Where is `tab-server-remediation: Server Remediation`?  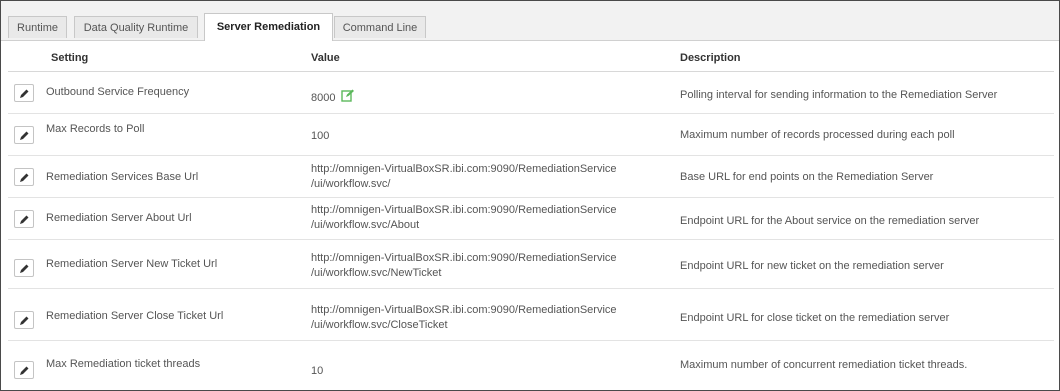 tab-server-remediation: Server Remediation is located at coordinates (268, 27).